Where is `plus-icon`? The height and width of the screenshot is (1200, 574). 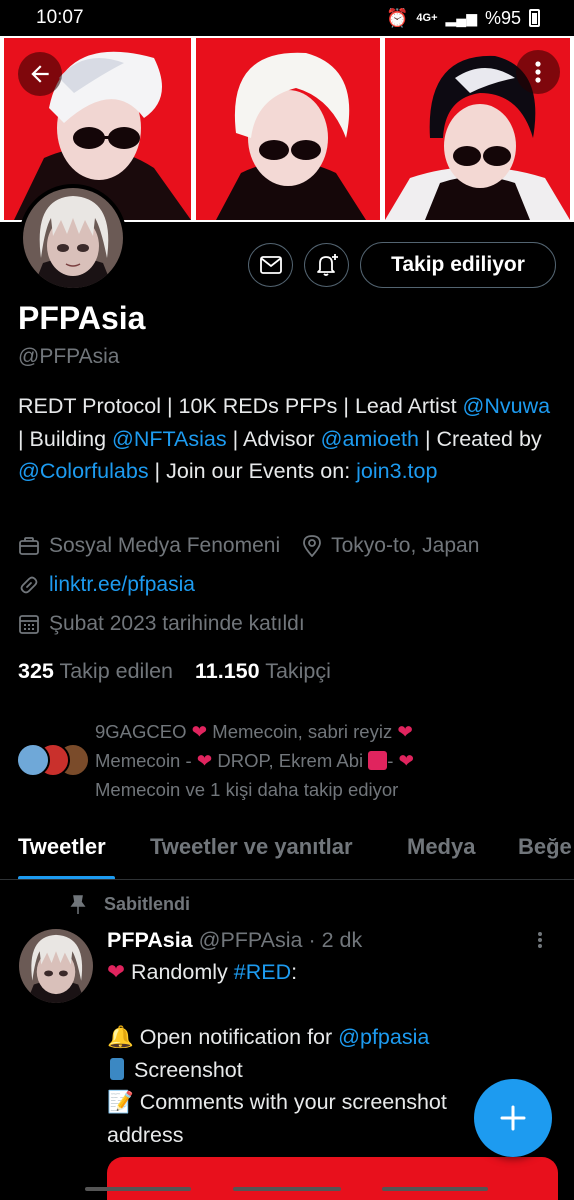
plus-icon is located at coordinates (513, 1118).